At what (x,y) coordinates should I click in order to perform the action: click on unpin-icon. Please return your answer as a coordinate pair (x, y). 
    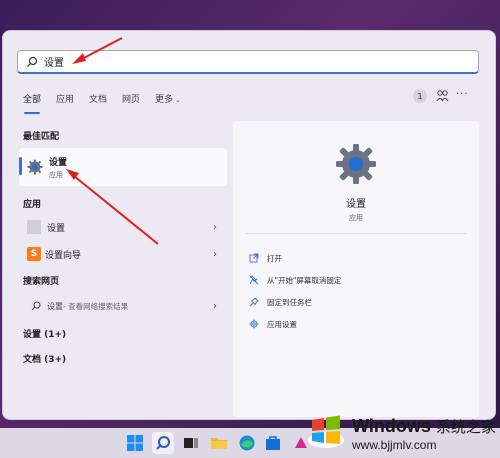
    Looking at the image, I should click on (254, 280).